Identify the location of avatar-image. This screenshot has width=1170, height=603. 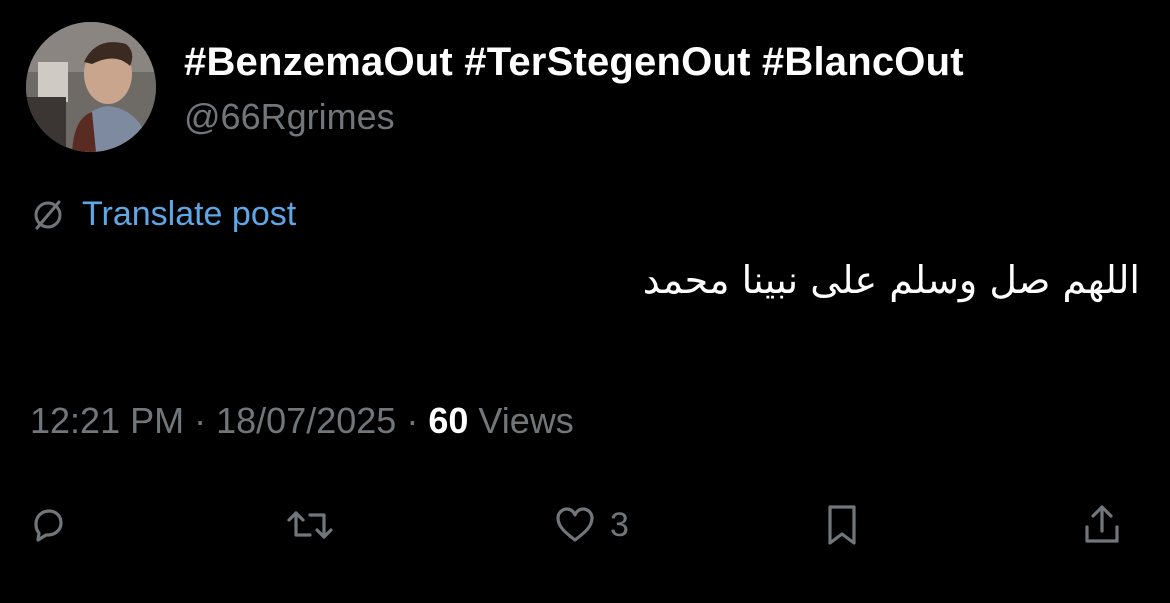
(91, 87).